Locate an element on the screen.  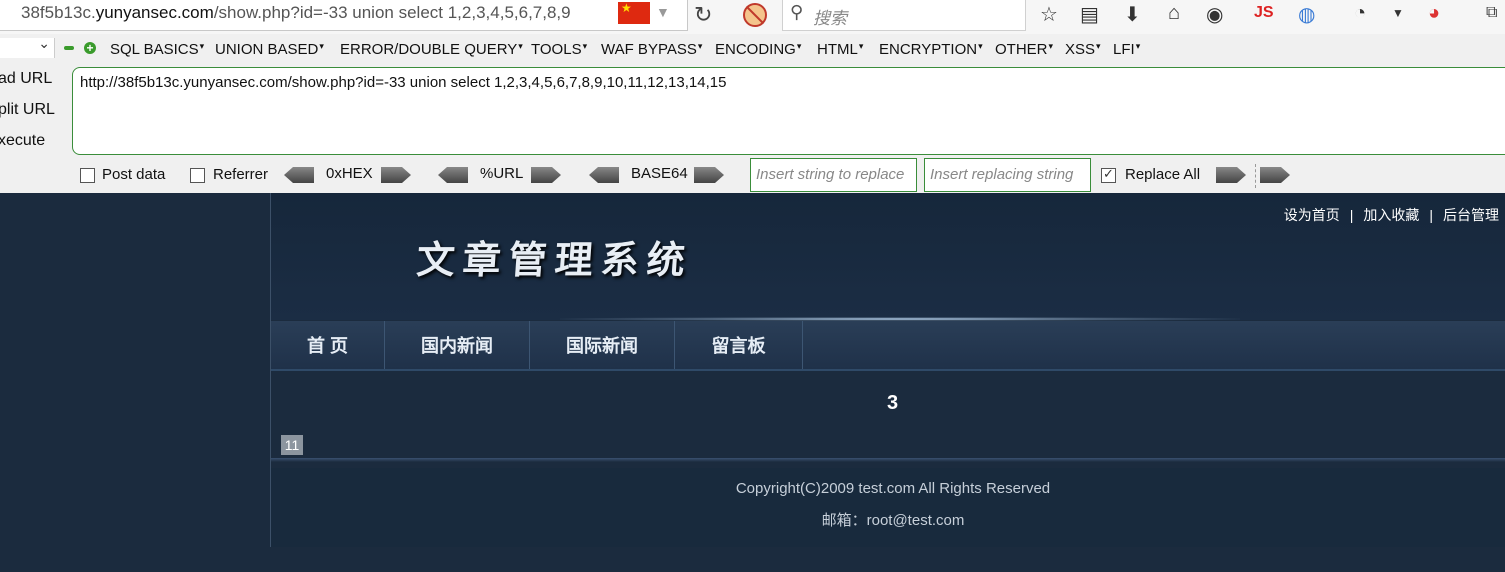
palette-icon: ◔ is located at coordinates (1360, 13).